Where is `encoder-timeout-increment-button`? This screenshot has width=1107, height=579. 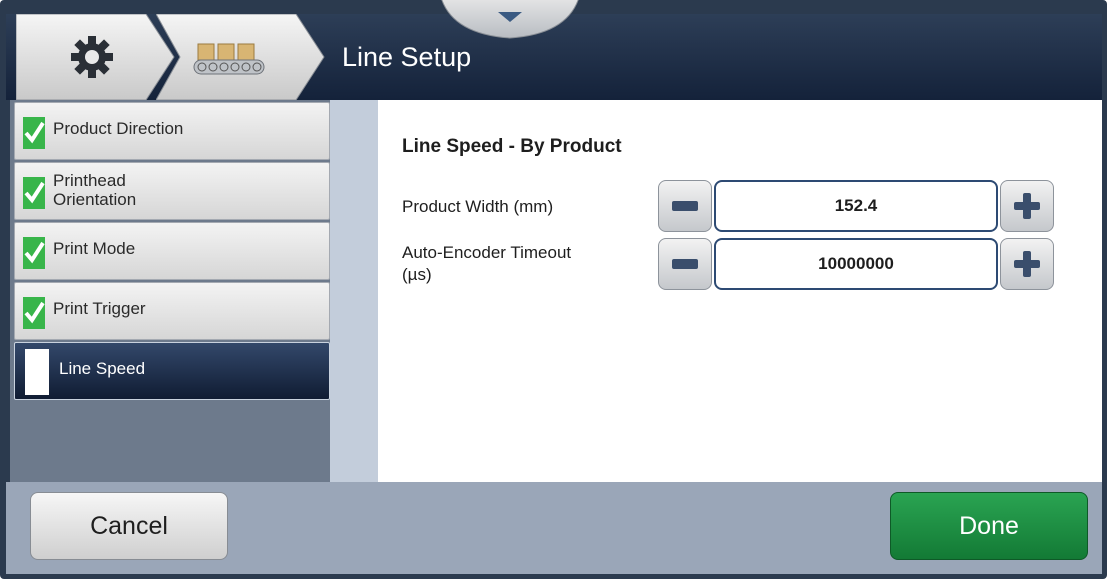
encoder-timeout-increment-button is located at coordinates (1027, 264).